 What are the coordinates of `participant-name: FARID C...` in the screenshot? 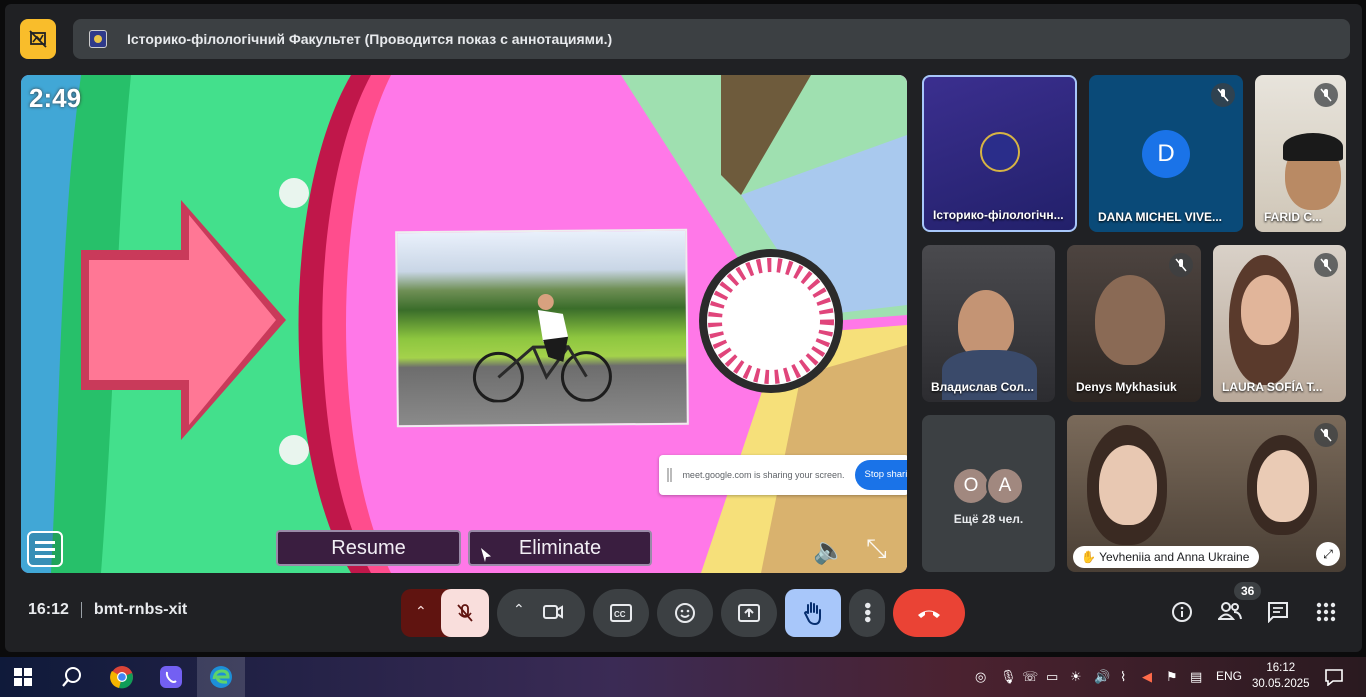 It's located at (1293, 217).